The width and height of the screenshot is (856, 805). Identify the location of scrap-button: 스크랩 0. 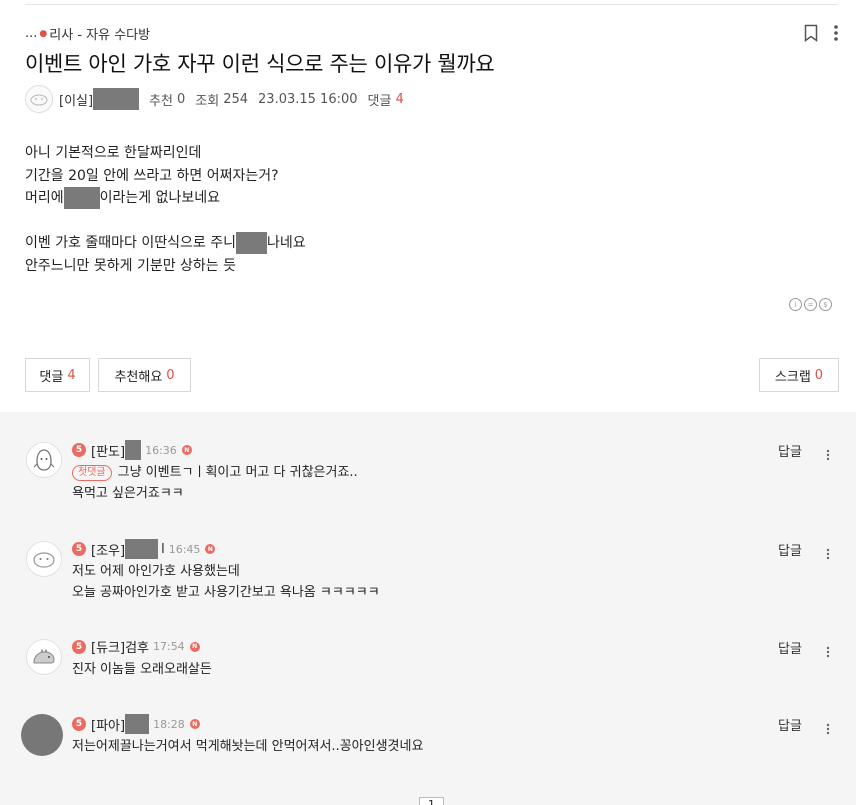
(799, 375).